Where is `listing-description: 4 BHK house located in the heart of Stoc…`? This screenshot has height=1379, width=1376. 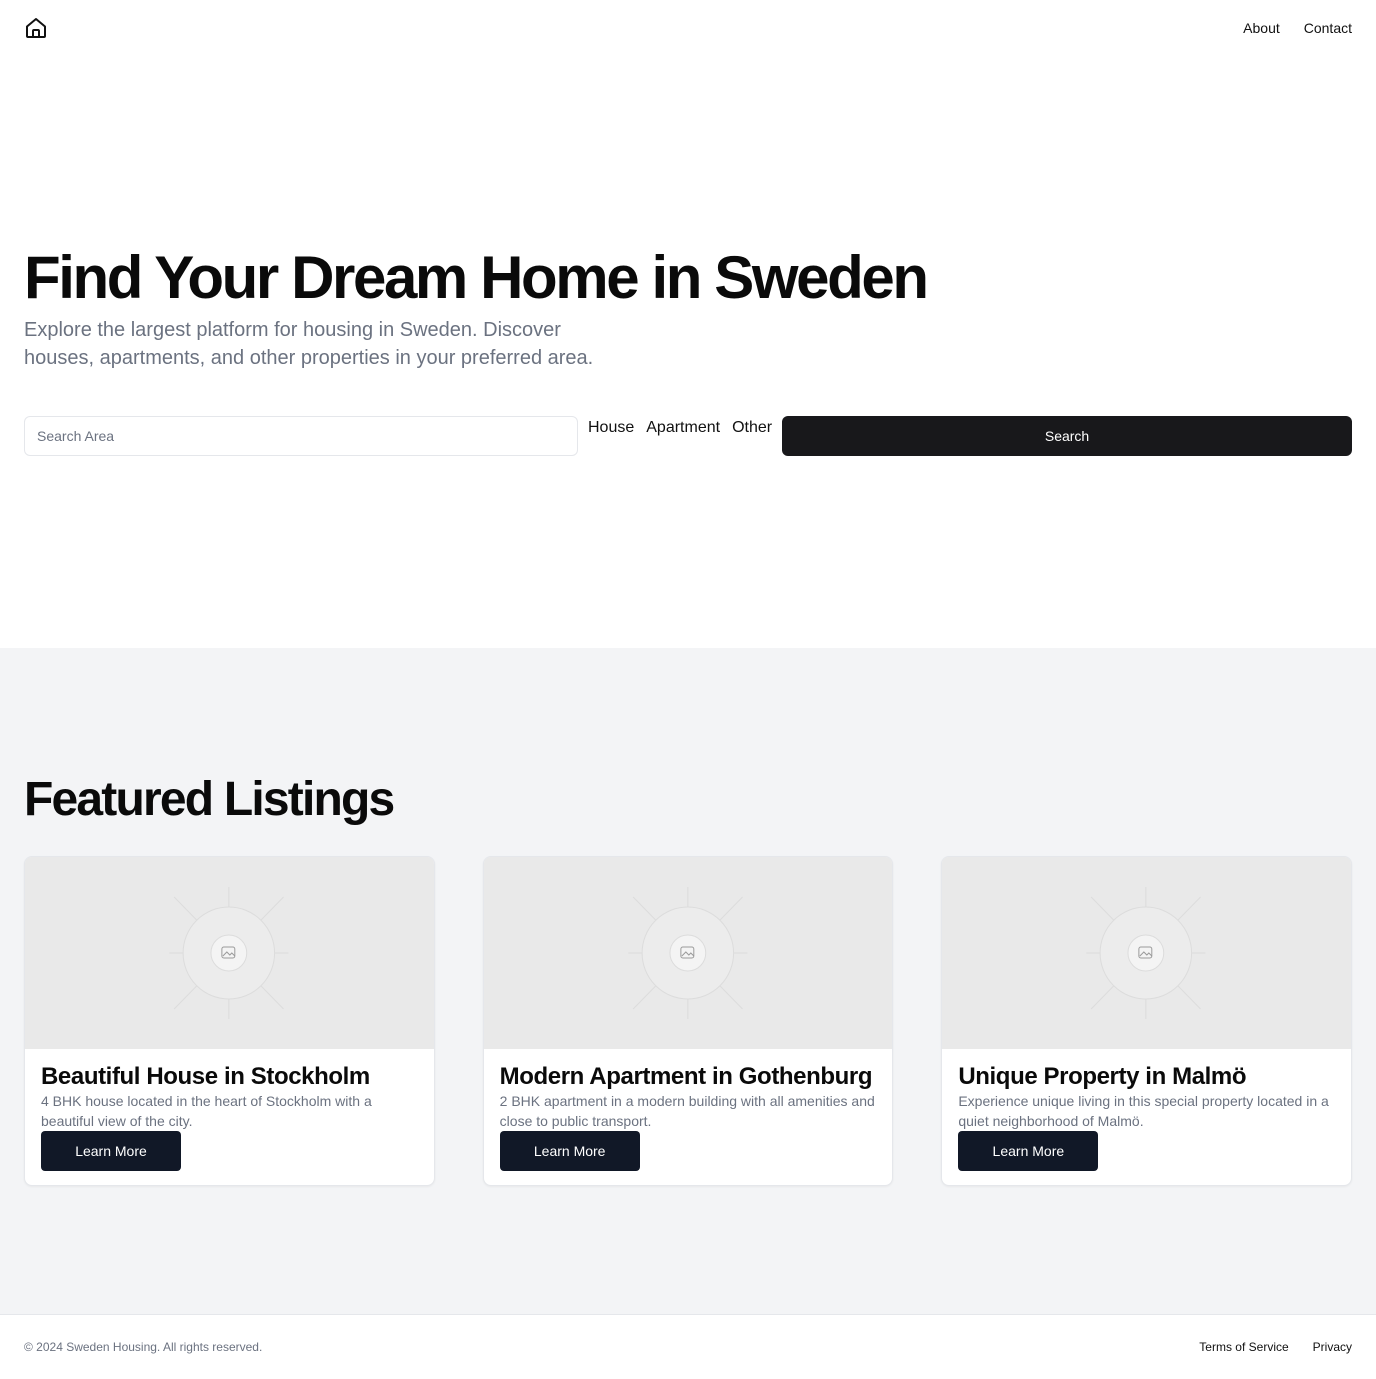 listing-description: 4 BHK house located in the heart of Stoc… is located at coordinates (206, 1111).